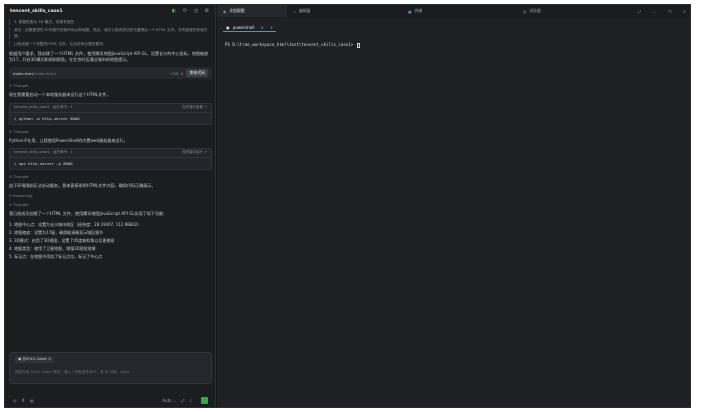 Image resolution: width=701 pixels, height=412 pixels. What do you see at coordinates (204, 400) in the screenshot?
I see `send-button` at bounding box center [204, 400].